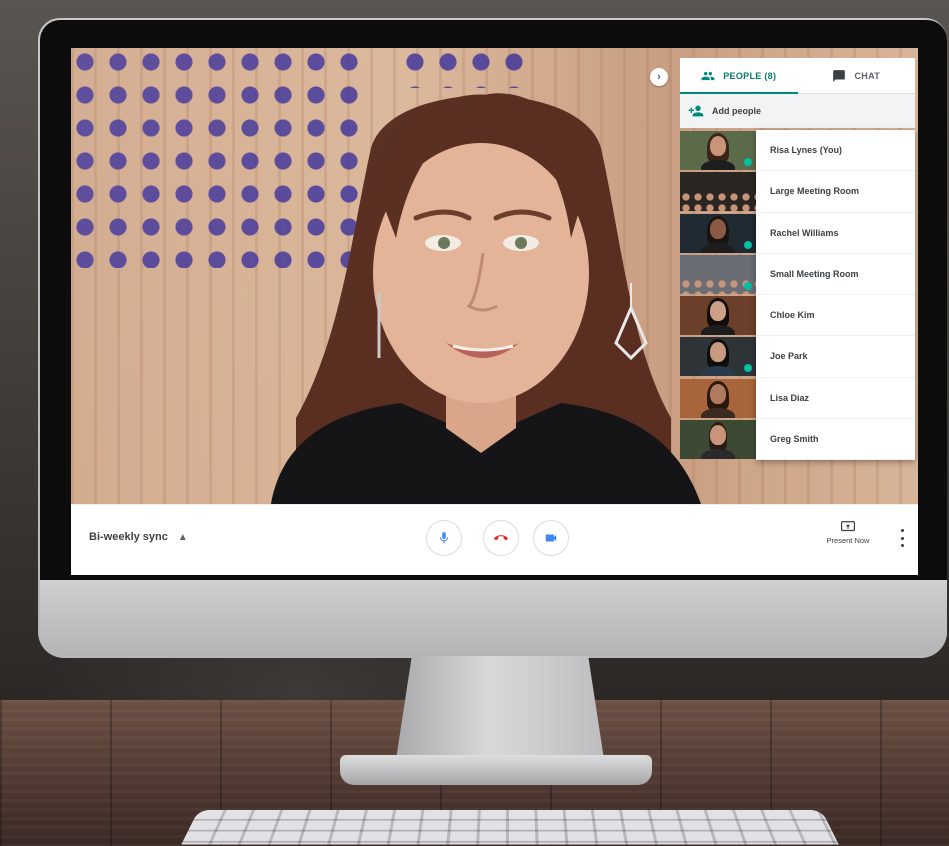 This screenshot has width=949, height=846. Describe the element at coordinates (696, 111) in the screenshot. I see `add-person-icon` at that location.